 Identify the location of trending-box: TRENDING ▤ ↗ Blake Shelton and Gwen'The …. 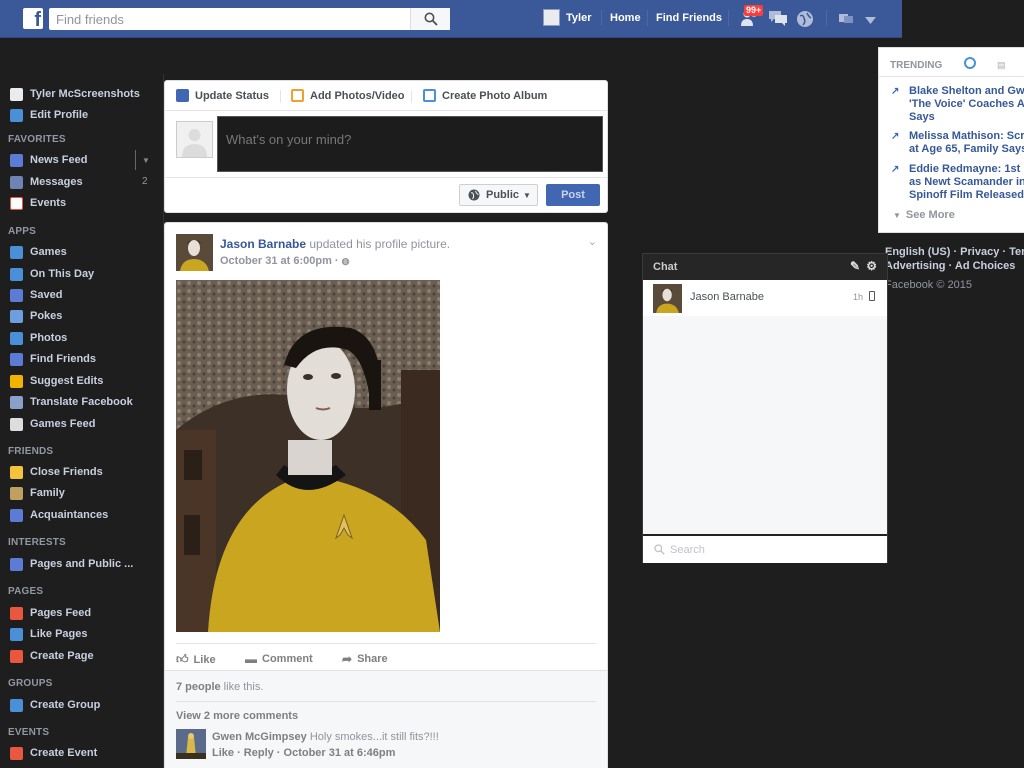
(951, 140).